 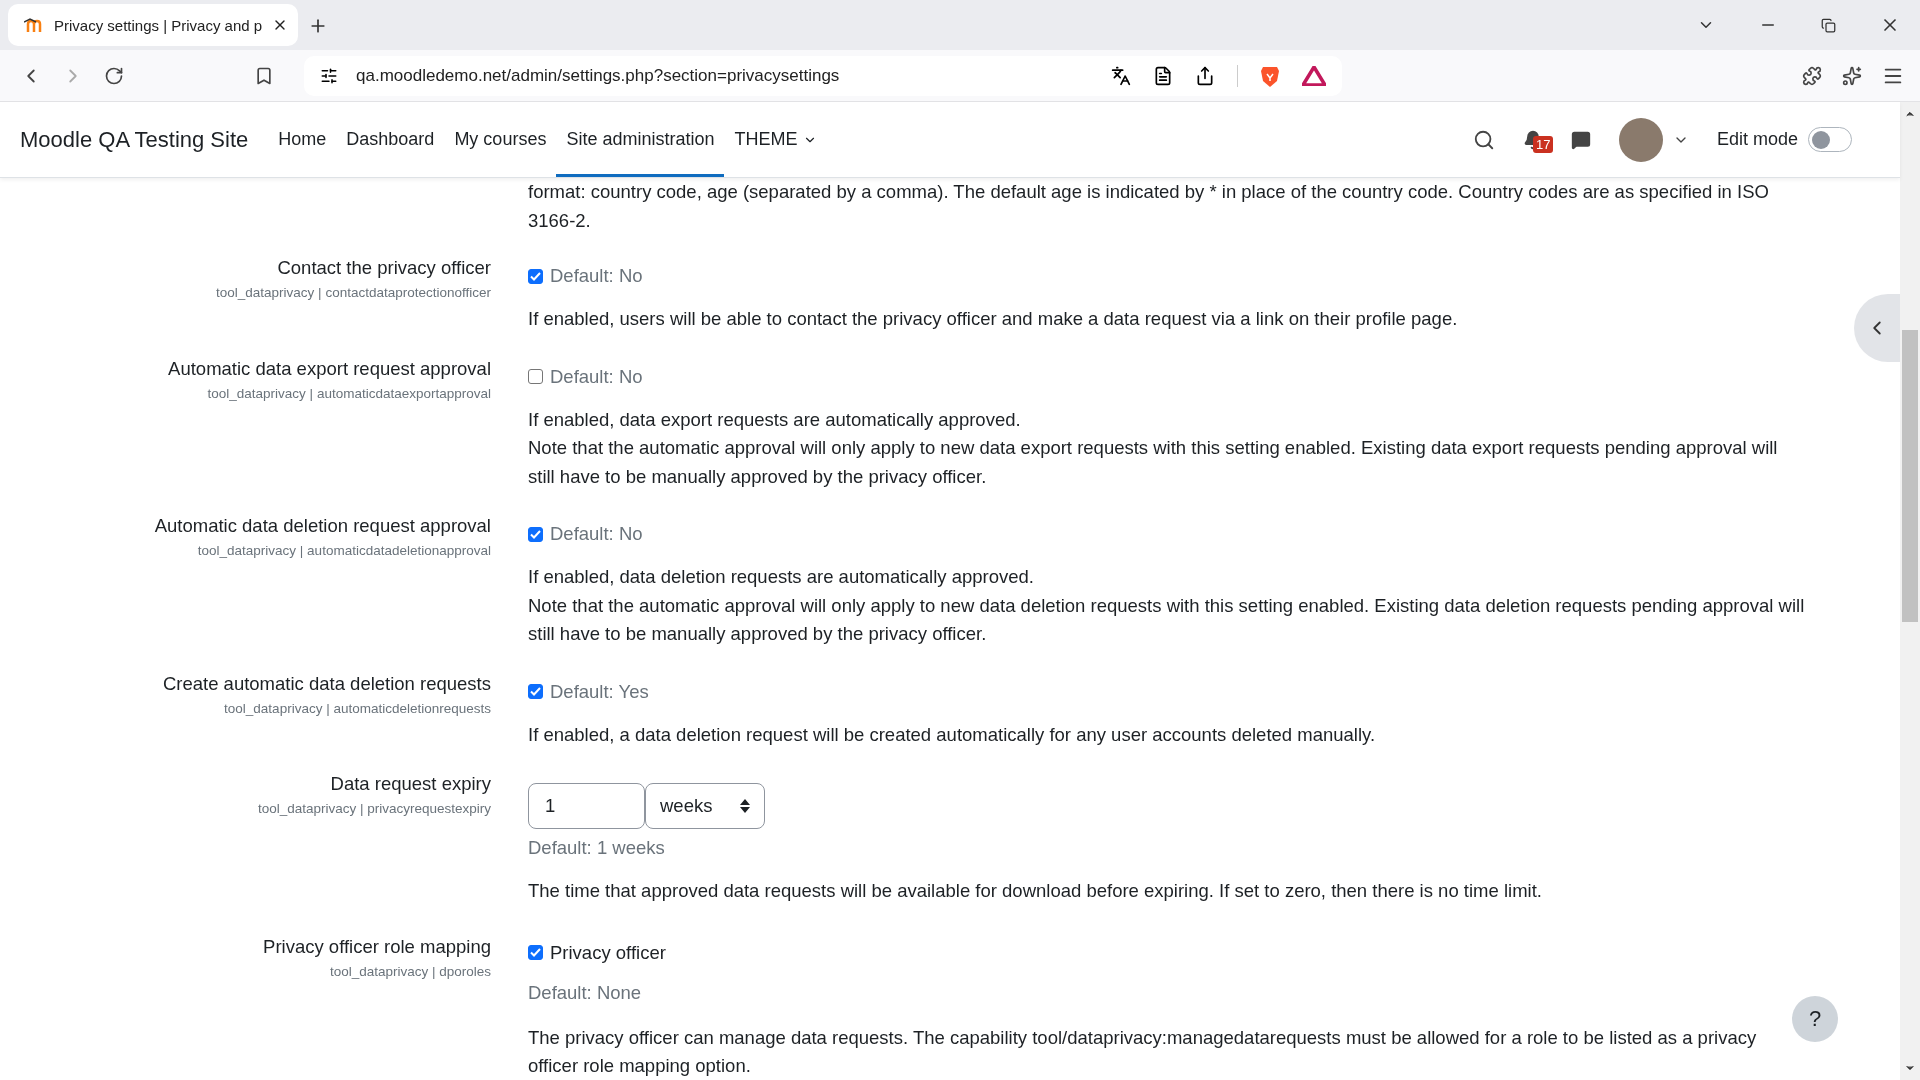 What do you see at coordinates (384, 268) in the screenshot?
I see `setting-label: Contact the privacy officer` at bounding box center [384, 268].